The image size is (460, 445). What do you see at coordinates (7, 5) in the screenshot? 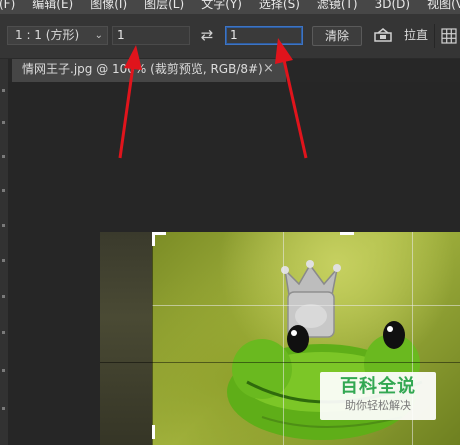
I see `menu-file: (F)` at bounding box center [7, 5].